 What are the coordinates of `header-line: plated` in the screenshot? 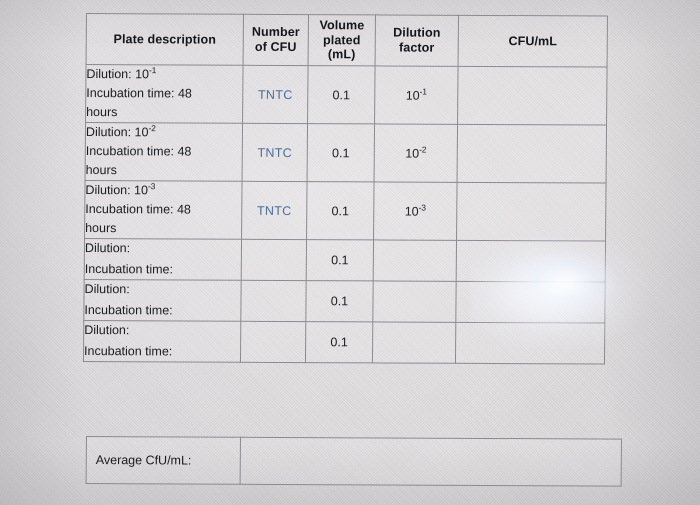 It's located at (341, 39).